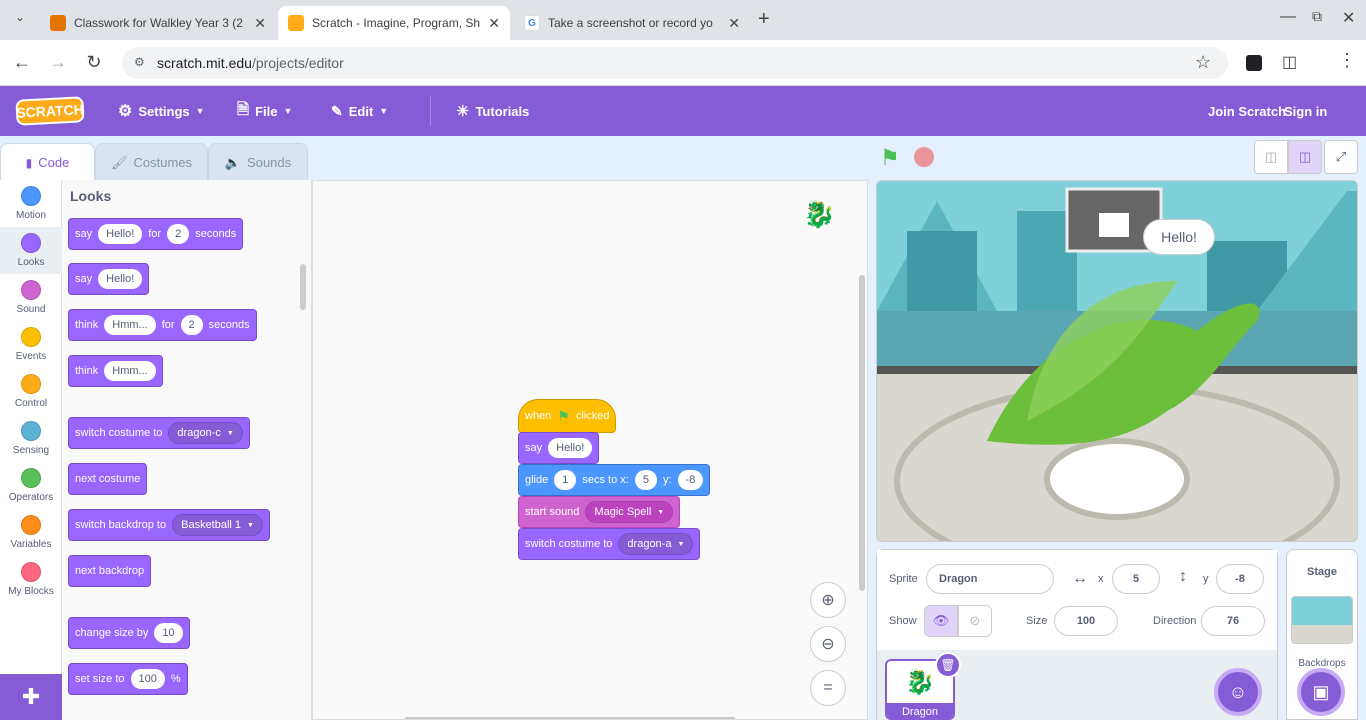  Describe the element at coordinates (1254, 63) in the screenshot. I see `extension-icon` at that location.